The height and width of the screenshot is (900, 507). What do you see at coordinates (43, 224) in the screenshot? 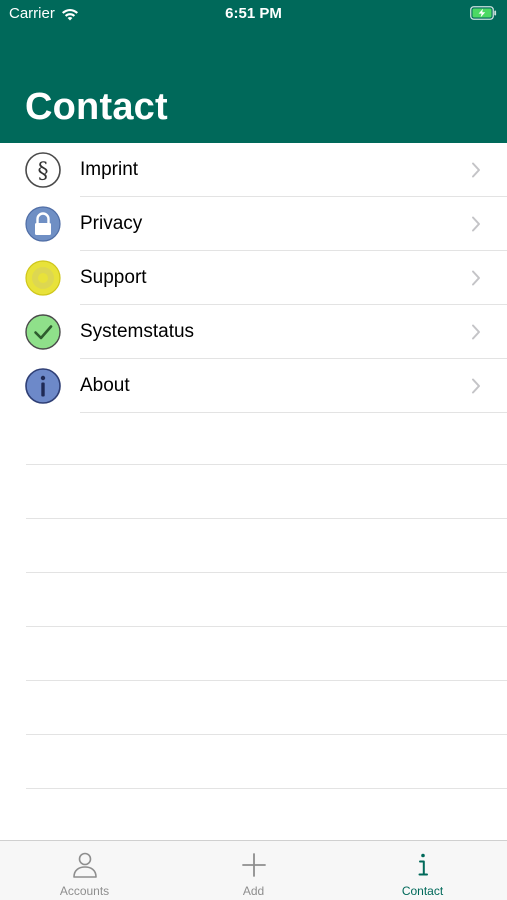
I see `lock-icon` at bounding box center [43, 224].